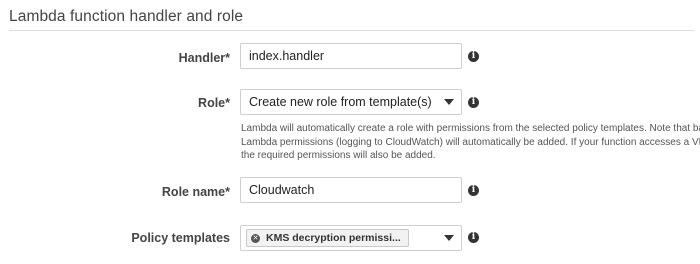  I want to click on role-label: Role*, so click(214, 103).